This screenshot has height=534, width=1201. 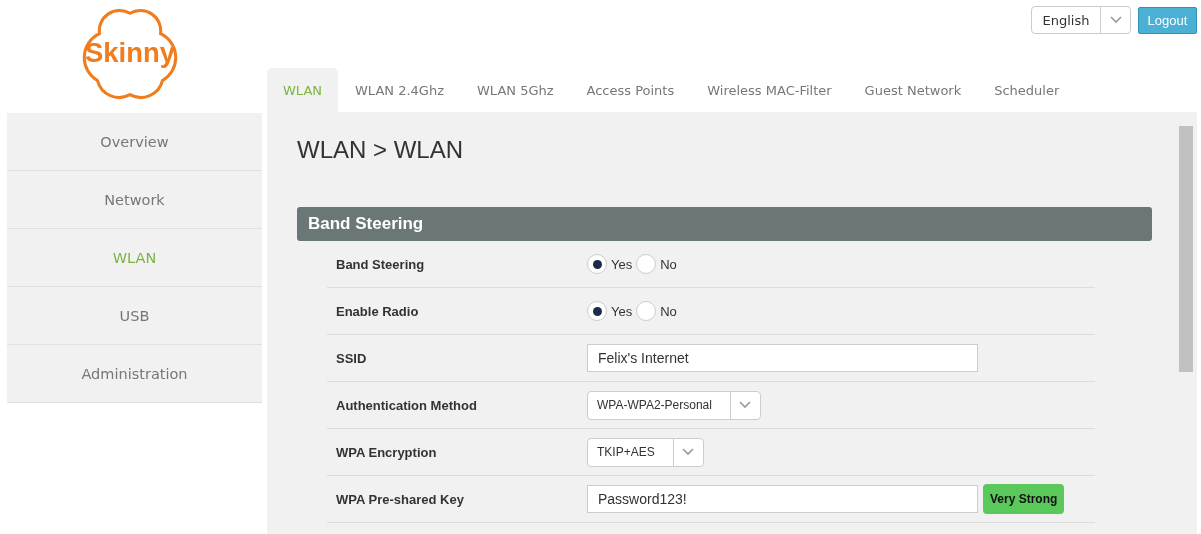 I want to click on field-label: SSID, so click(x=351, y=358).